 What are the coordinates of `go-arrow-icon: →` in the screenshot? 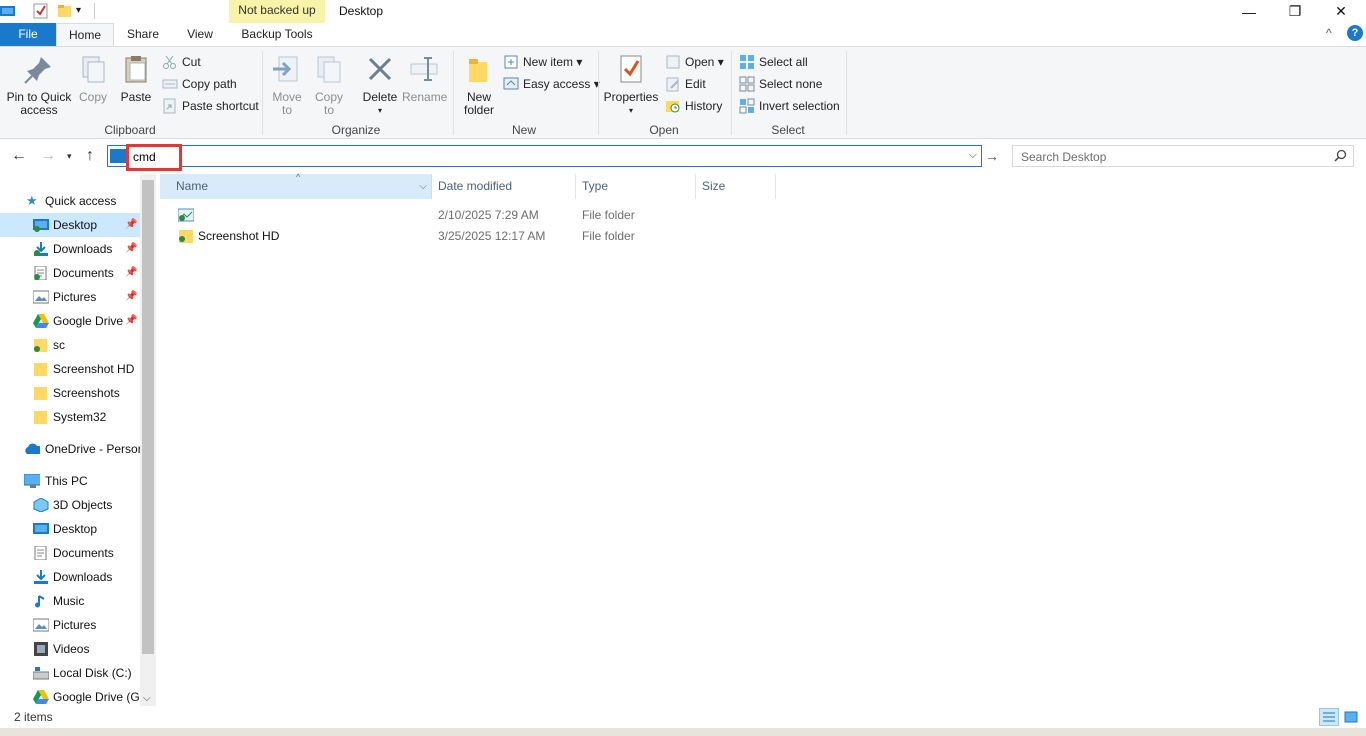 It's located at (992, 156).